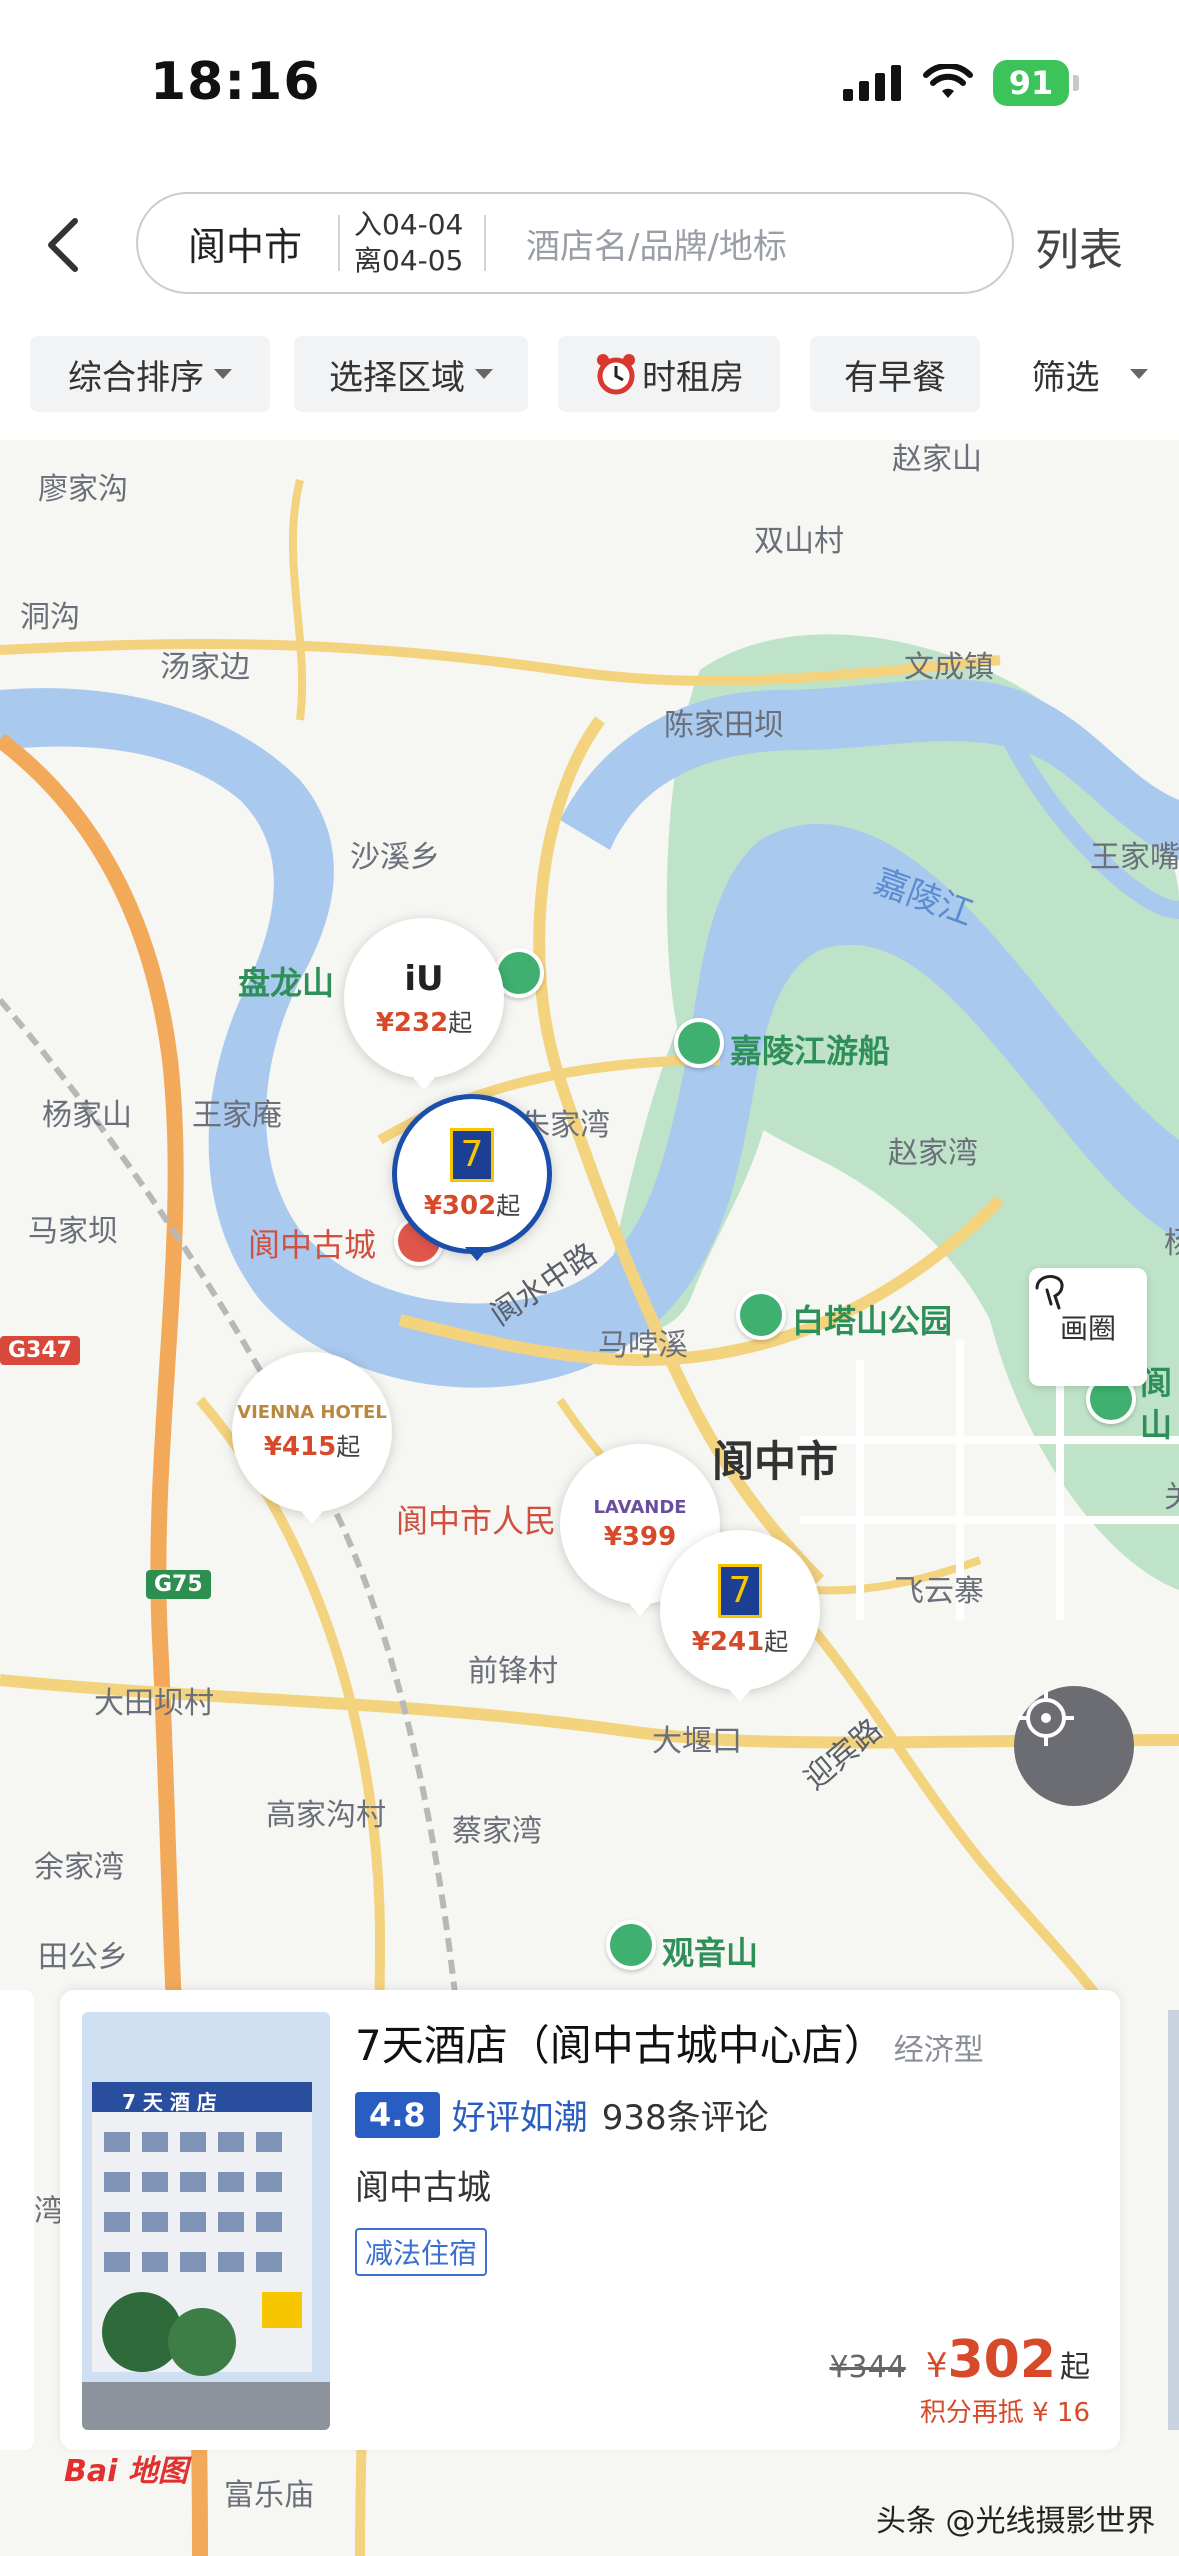 This screenshot has width=1179, height=2556. I want to click on more-filter-label: 筛选, so click(1065, 377).